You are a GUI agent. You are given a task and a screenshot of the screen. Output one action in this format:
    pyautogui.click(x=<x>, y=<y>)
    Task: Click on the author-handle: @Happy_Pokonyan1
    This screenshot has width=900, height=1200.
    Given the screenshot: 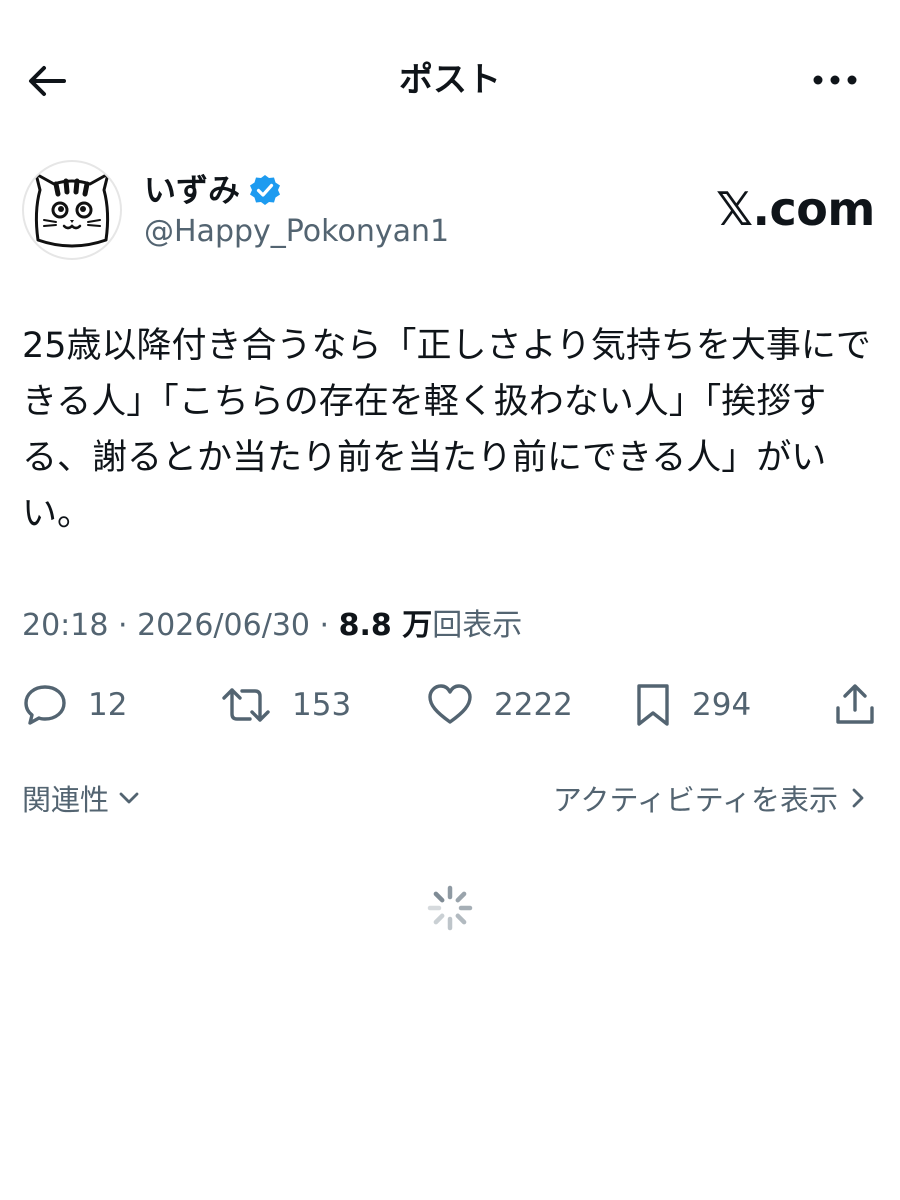 What is the action you would take?
    pyautogui.click(x=296, y=232)
    